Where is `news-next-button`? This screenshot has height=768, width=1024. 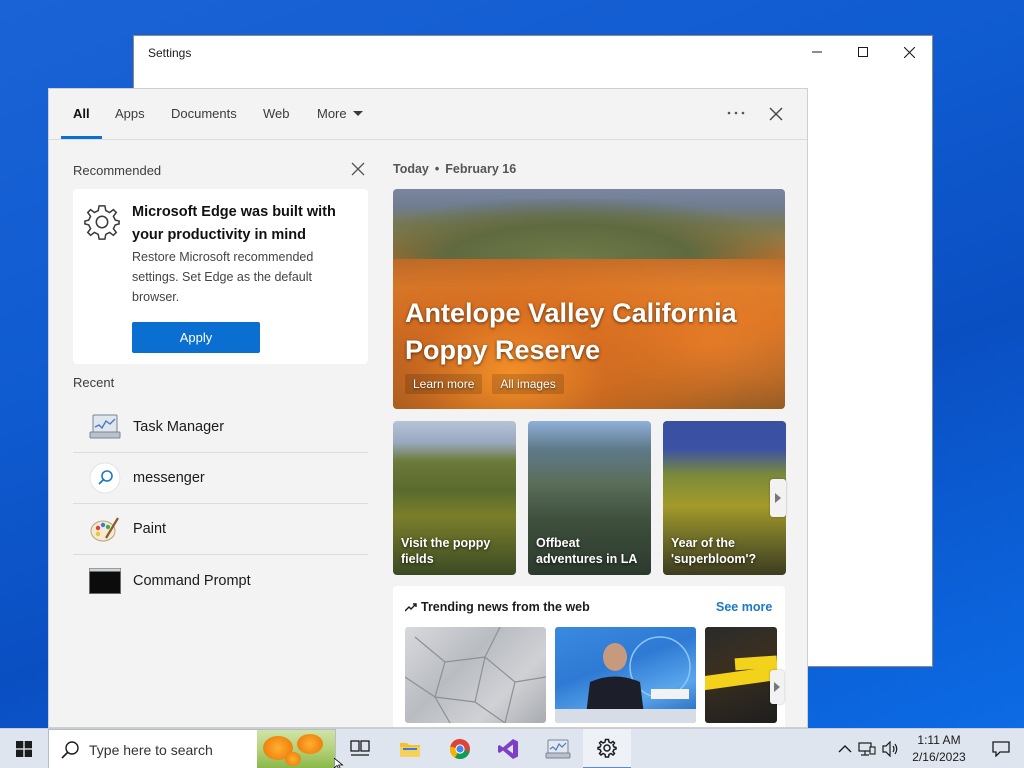 news-next-button is located at coordinates (777, 687).